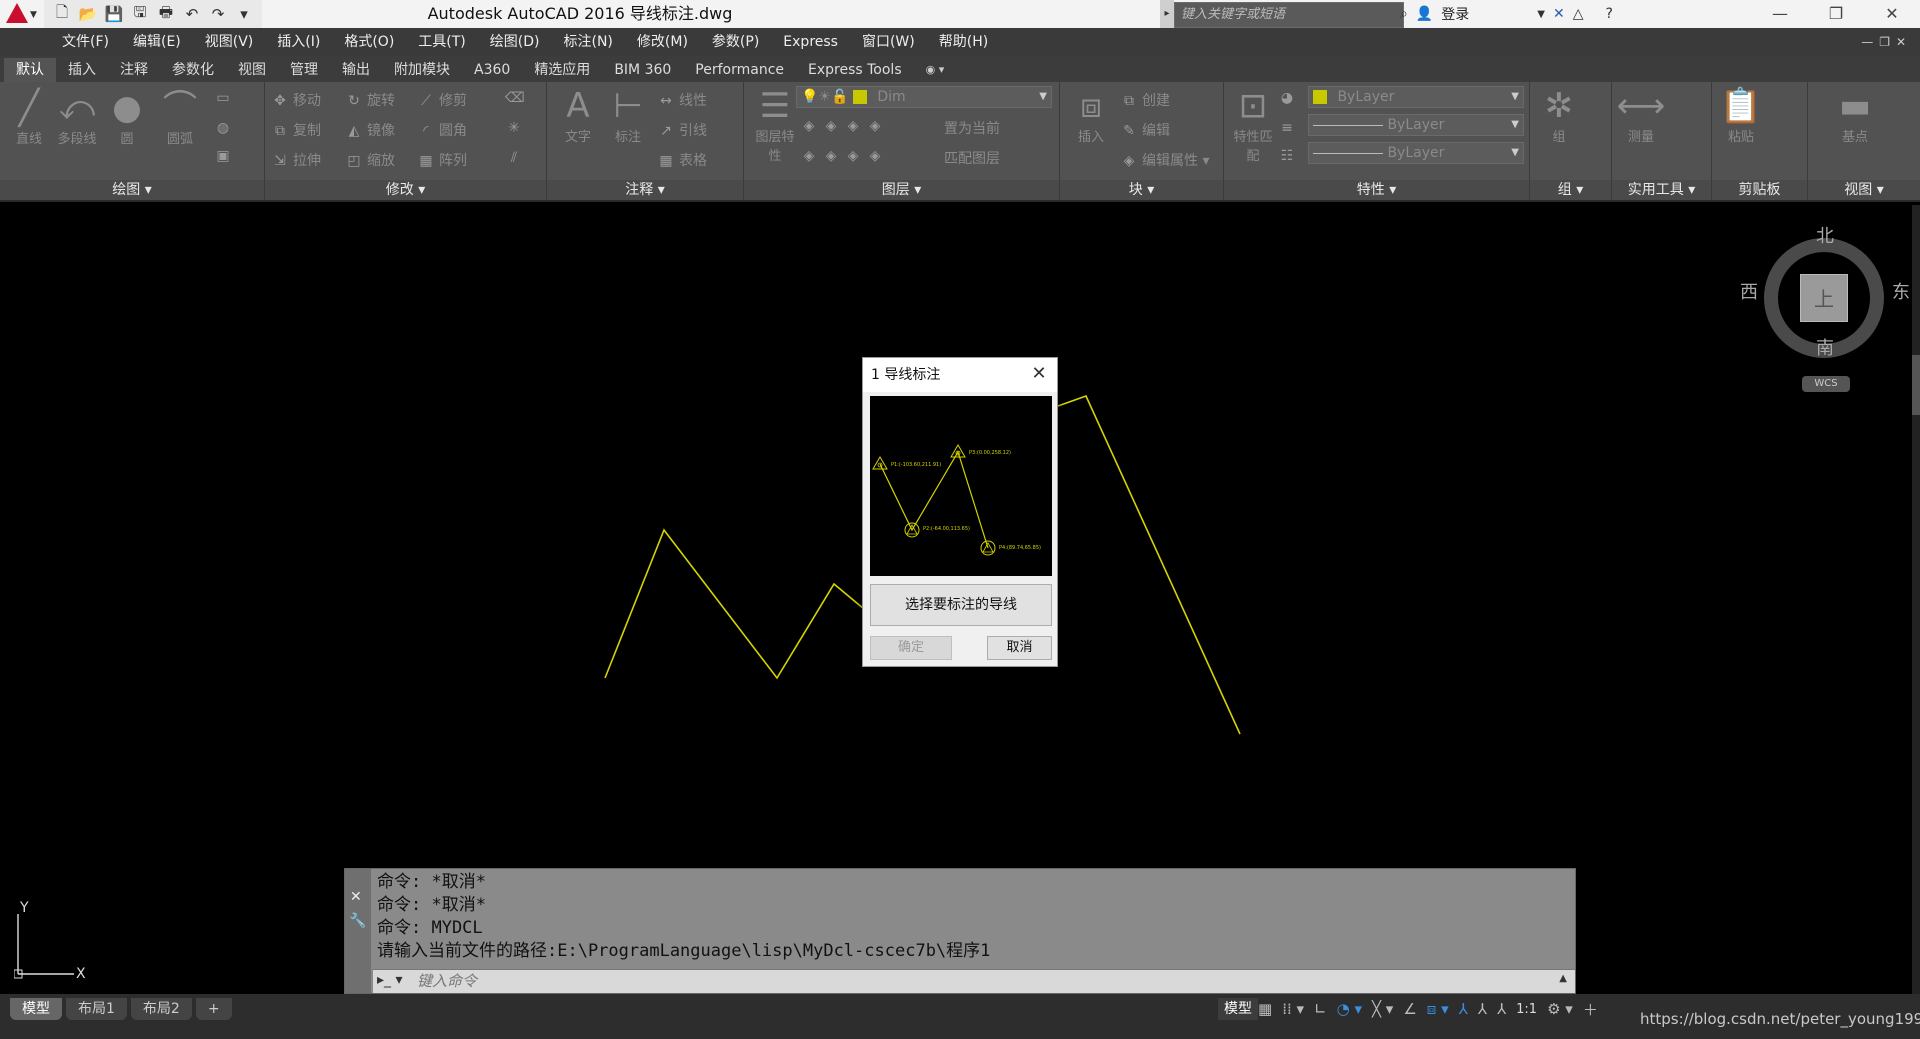 The height and width of the screenshot is (1039, 1920). What do you see at coordinates (1238, 1009) in the screenshot?
I see `model-space-button: 模型` at bounding box center [1238, 1009].